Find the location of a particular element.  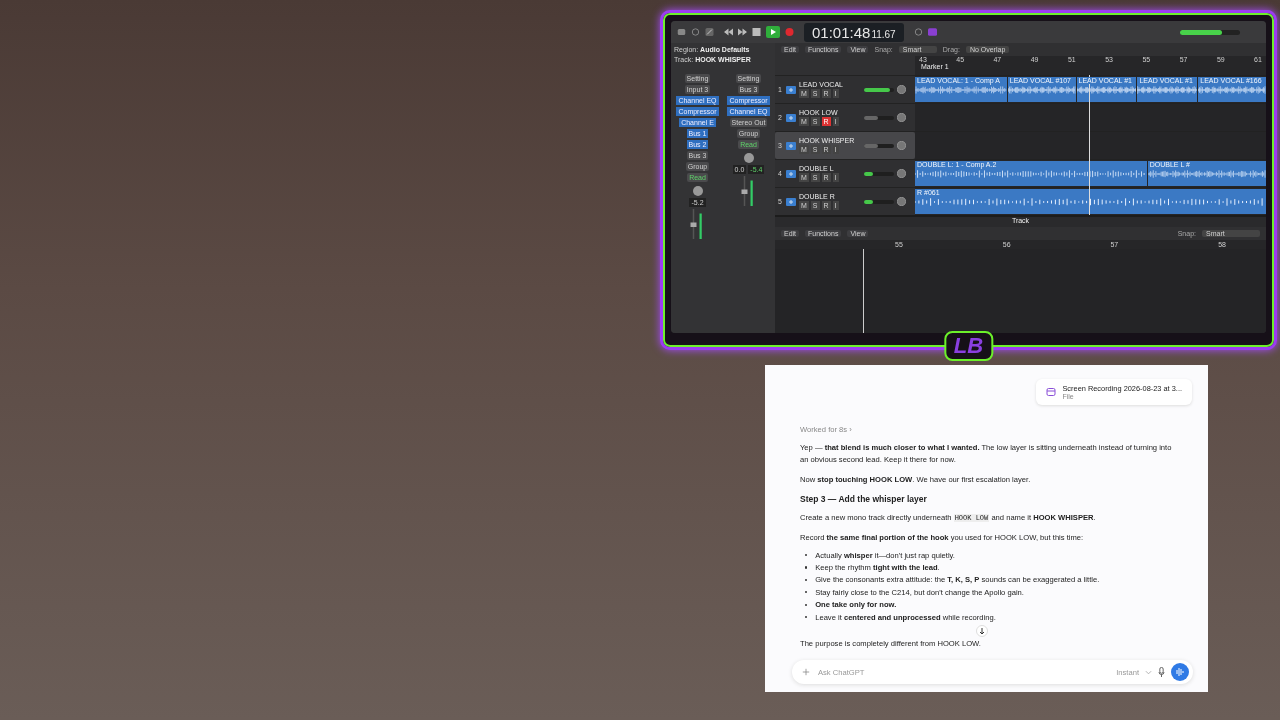

bullet-icon is located at coordinates (806, 567).